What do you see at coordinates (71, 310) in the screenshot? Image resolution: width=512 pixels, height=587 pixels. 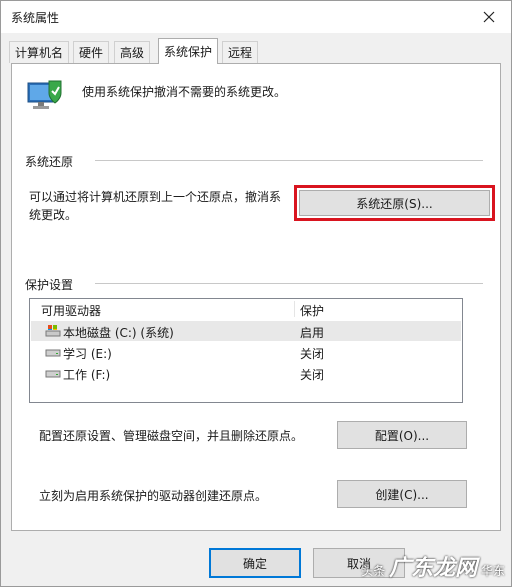 I see `column-header-drive: 可用驱动器` at bounding box center [71, 310].